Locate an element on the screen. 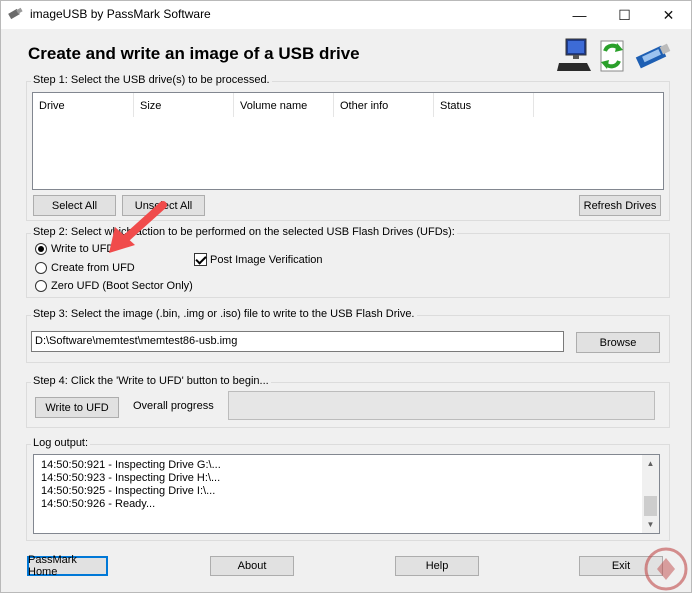 This screenshot has width=692, height=593. page-heading: Create and write an image of a USB drive is located at coordinates (194, 53).